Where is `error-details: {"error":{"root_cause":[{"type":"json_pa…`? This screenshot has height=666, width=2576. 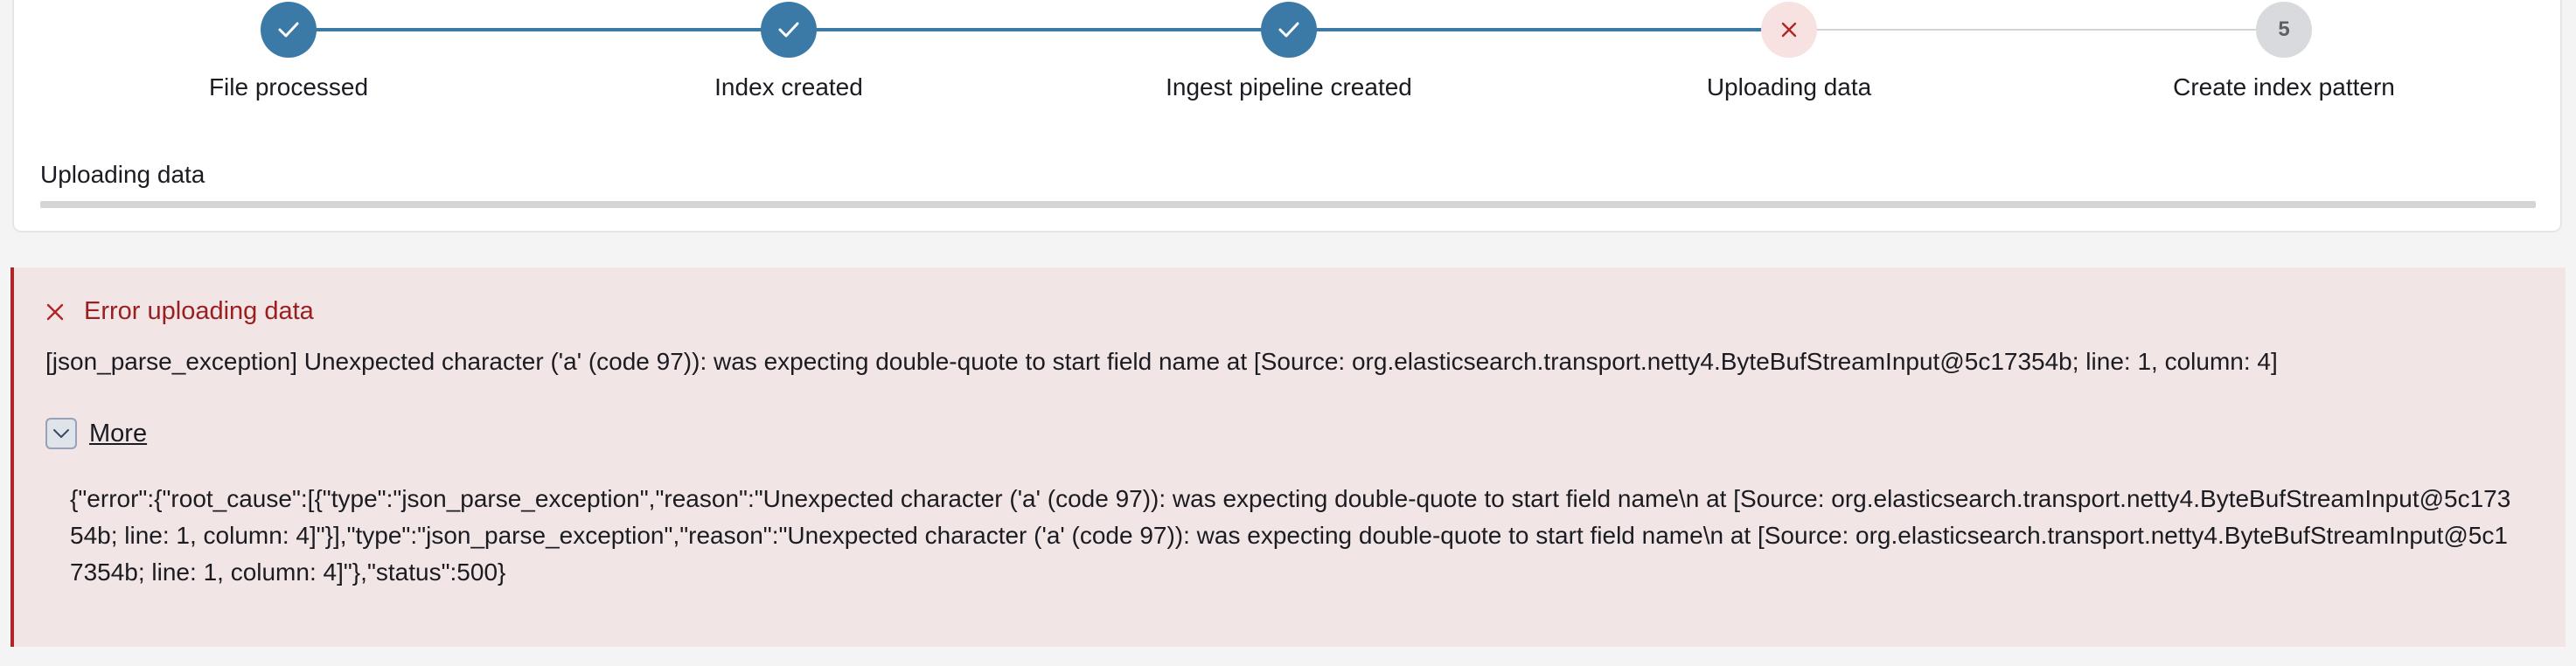
error-details: {"error":{"root_cause":[{"type":"json_pa… is located at coordinates (1290, 536).